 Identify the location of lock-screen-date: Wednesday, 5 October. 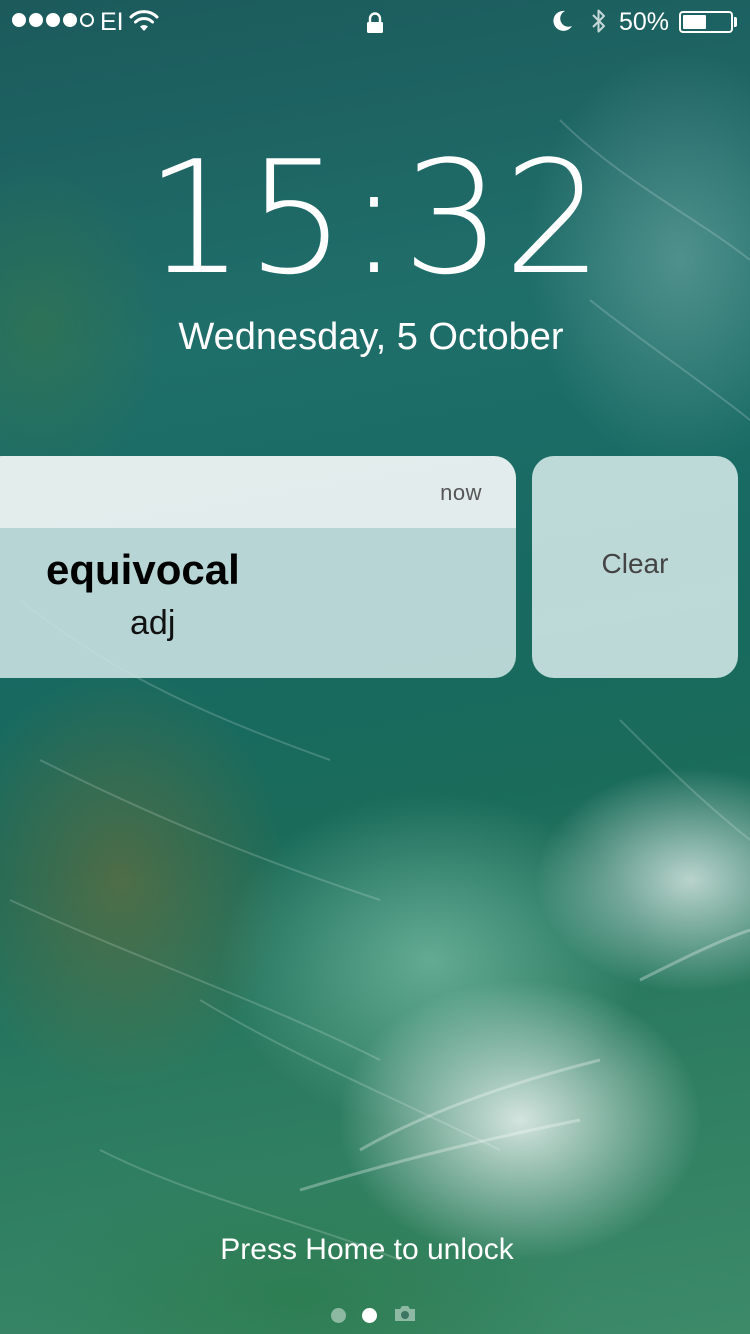
(371, 337).